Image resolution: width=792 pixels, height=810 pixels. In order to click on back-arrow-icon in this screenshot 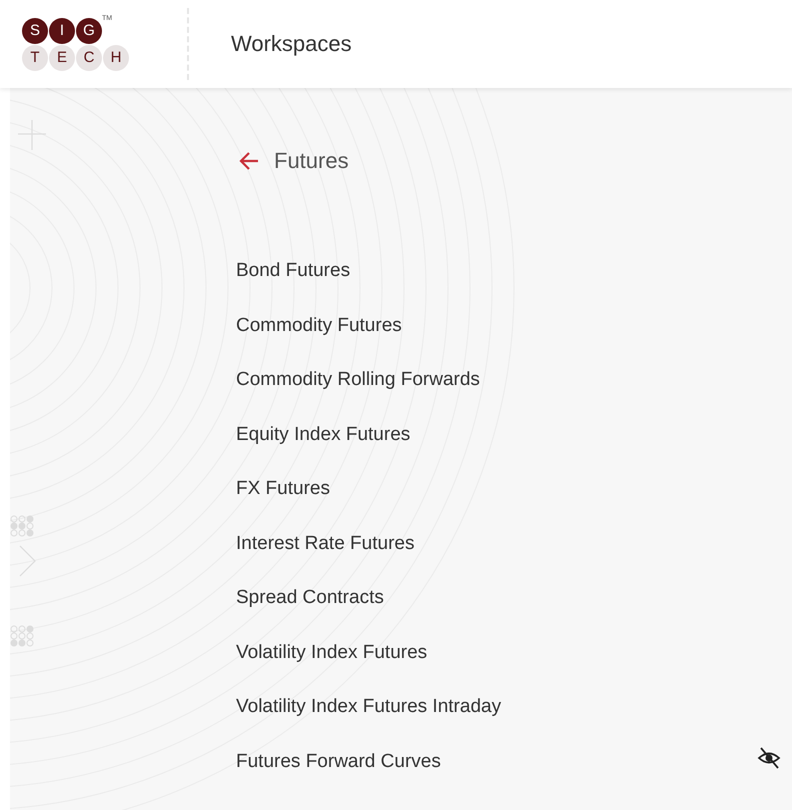, I will do `click(249, 161)`.